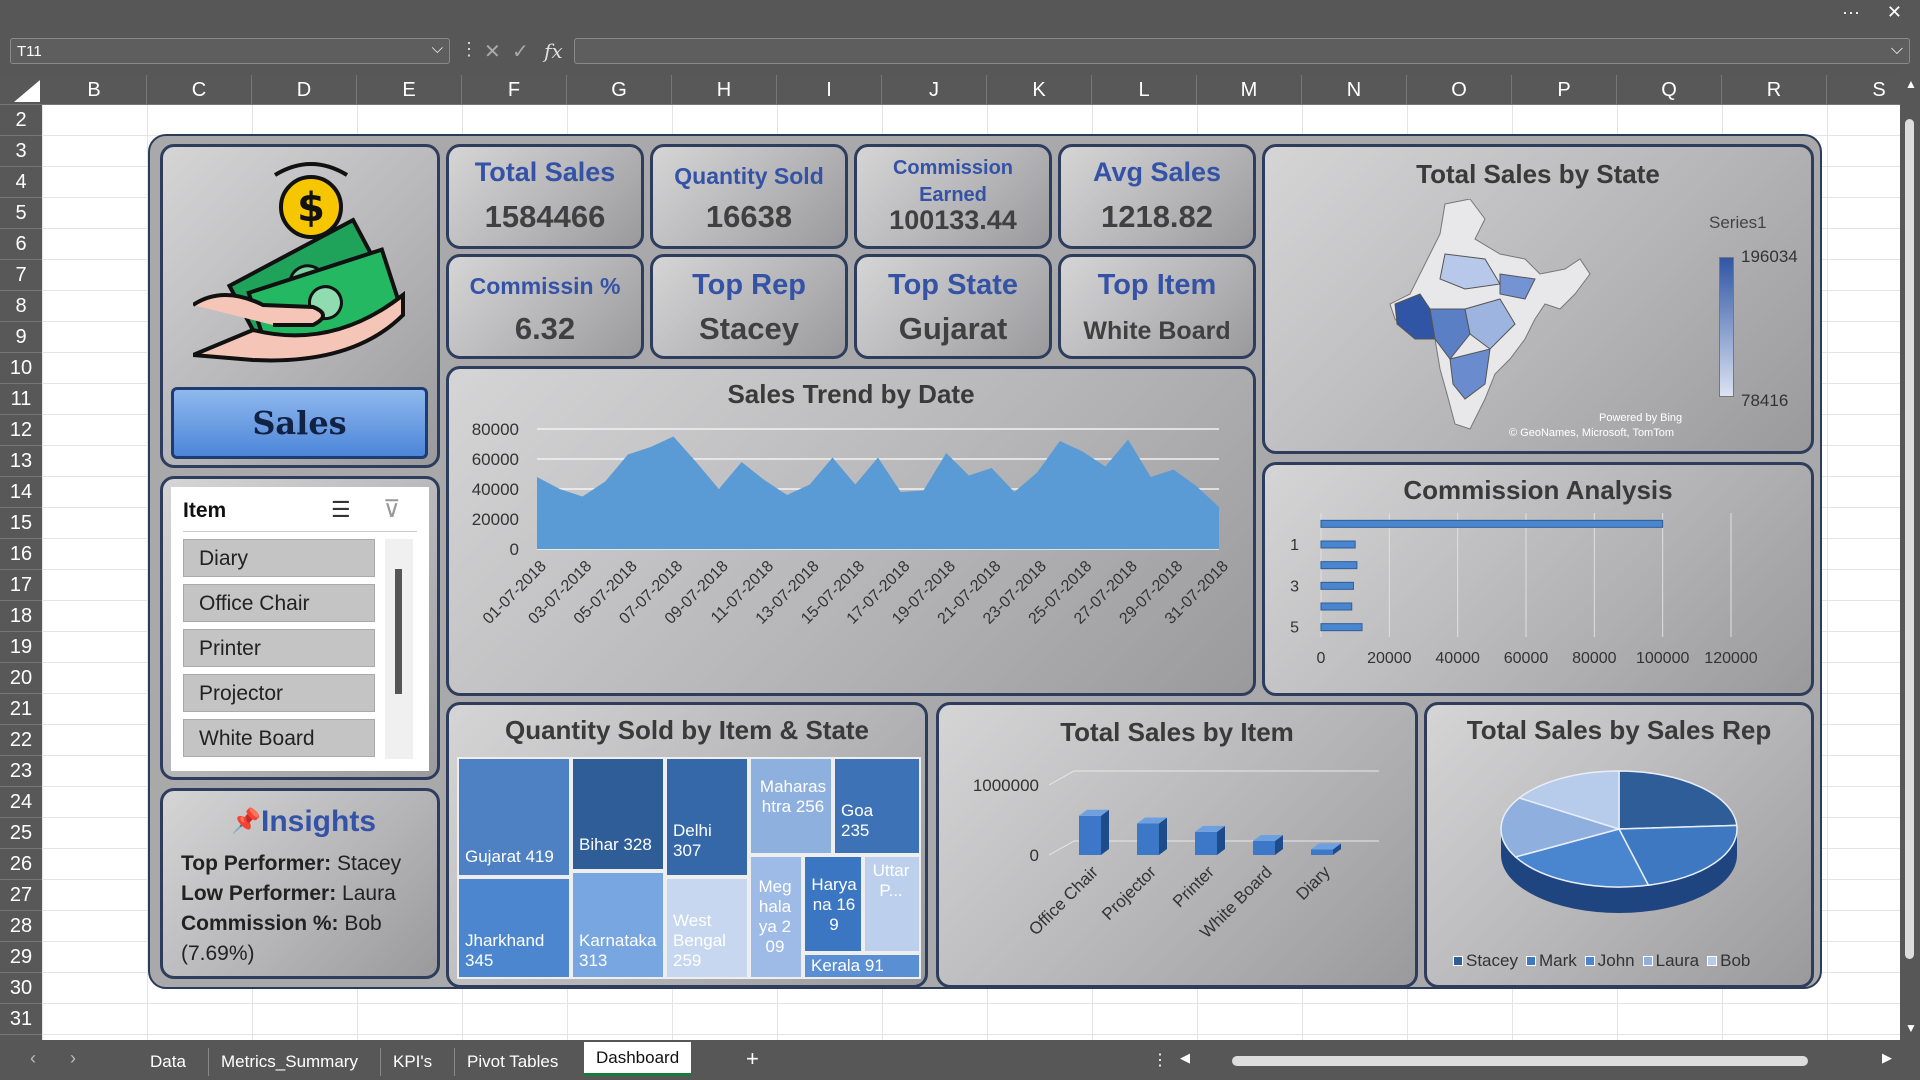 This screenshot has width=1920, height=1080. What do you see at coordinates (1185, 1058) in the screenshot?
I see `scroll-left-icon: ◀` at bounding box center [1185, 1058].